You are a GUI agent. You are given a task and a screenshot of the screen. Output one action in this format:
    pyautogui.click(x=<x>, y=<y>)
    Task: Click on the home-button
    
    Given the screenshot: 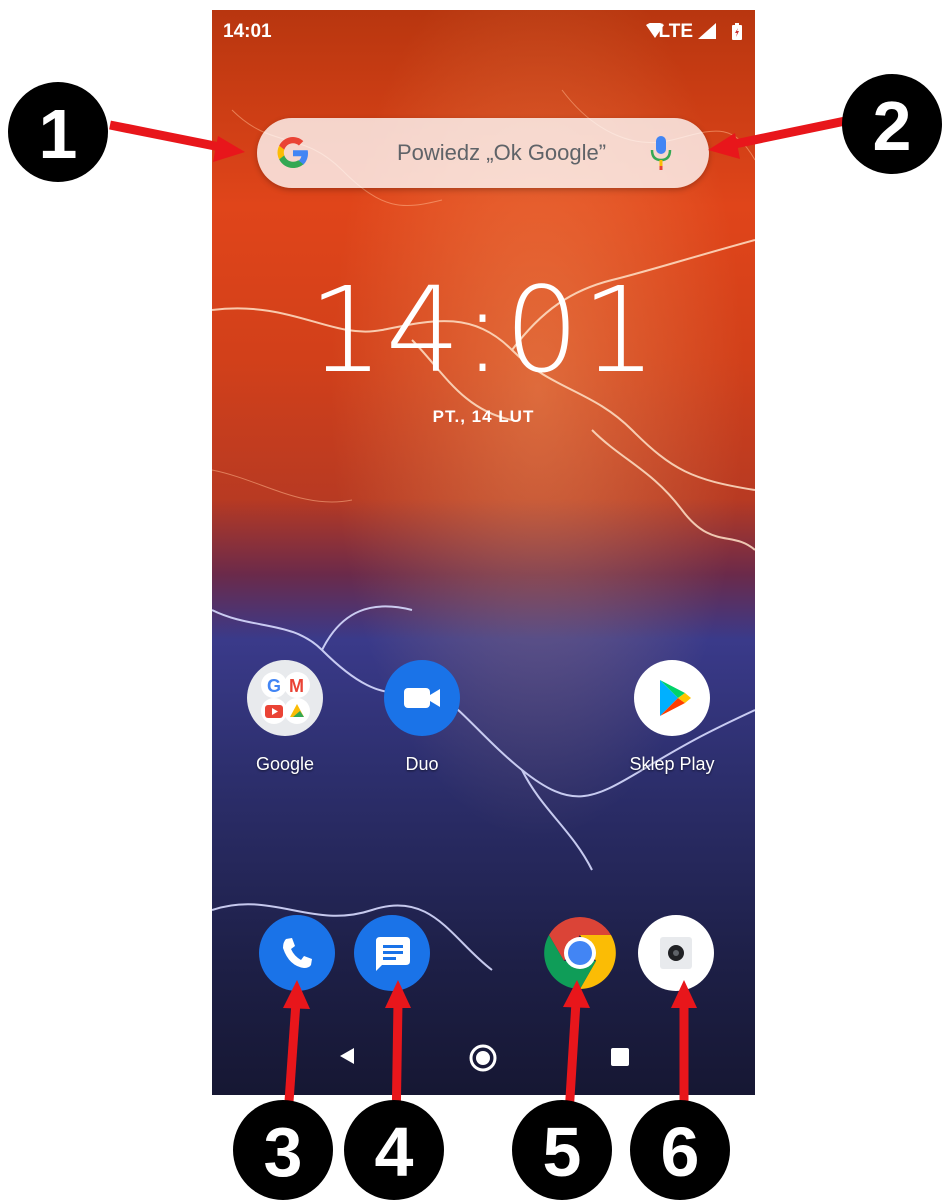 What is the action you would take?
    pyautogui.click(x=483, y=1058)
    